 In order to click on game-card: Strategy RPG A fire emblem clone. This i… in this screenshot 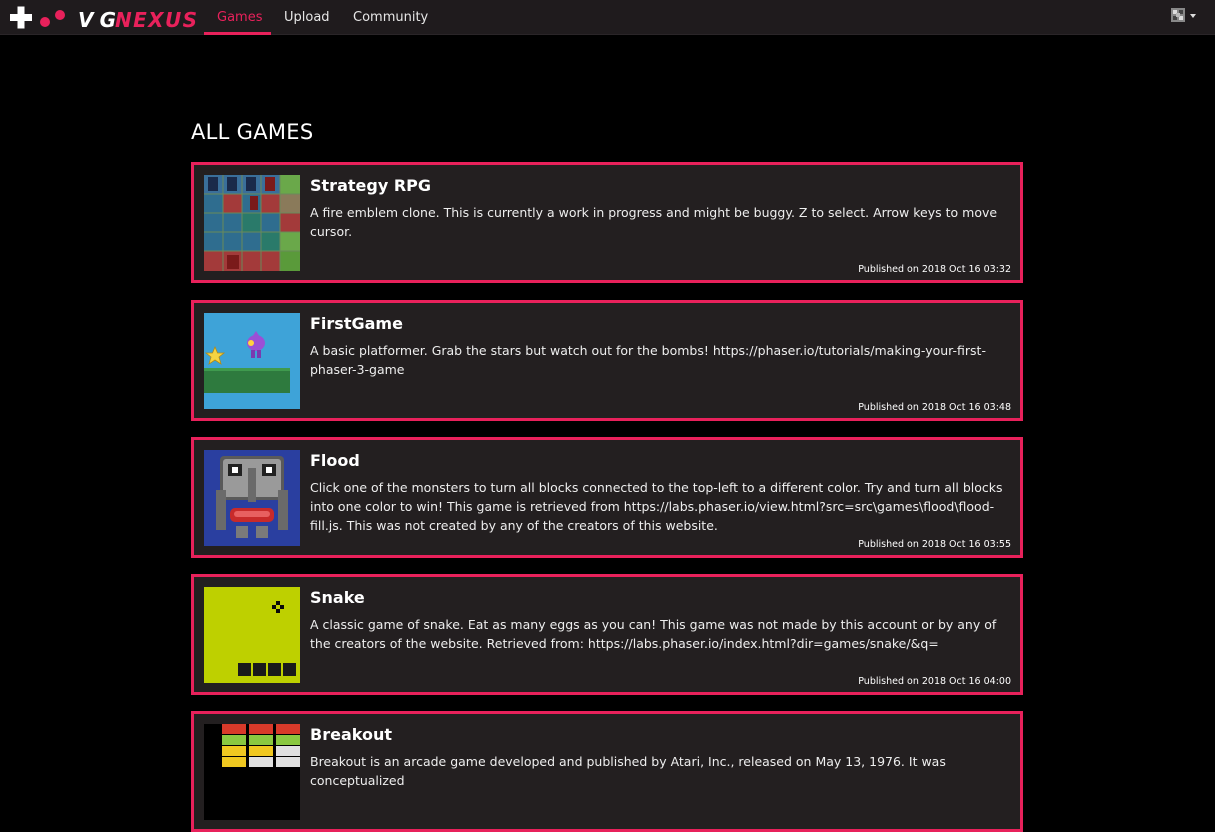, I will do `click(607, 222)`.